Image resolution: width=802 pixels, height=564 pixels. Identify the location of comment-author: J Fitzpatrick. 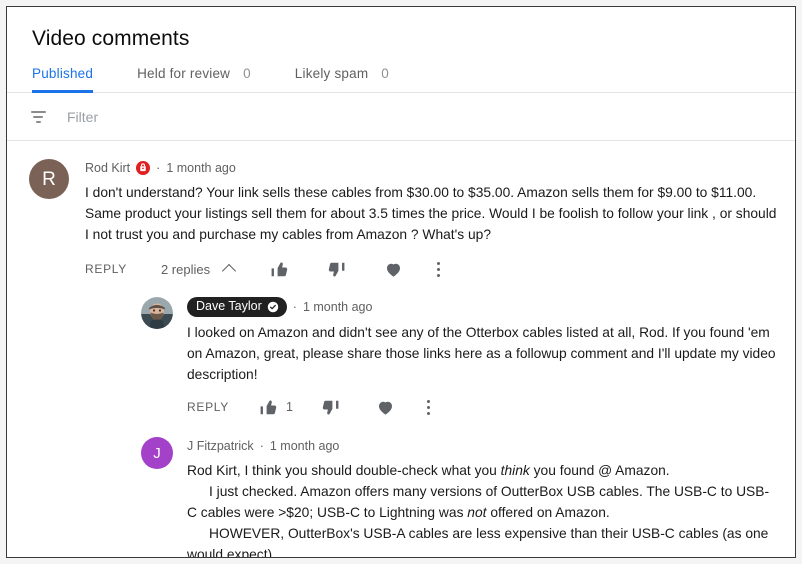
(220, 446).